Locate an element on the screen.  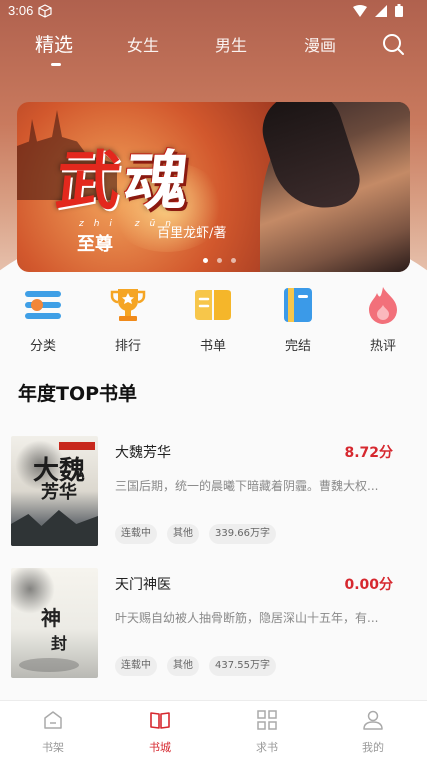
status-time: 3:06 is located at coordinates (21, 10).